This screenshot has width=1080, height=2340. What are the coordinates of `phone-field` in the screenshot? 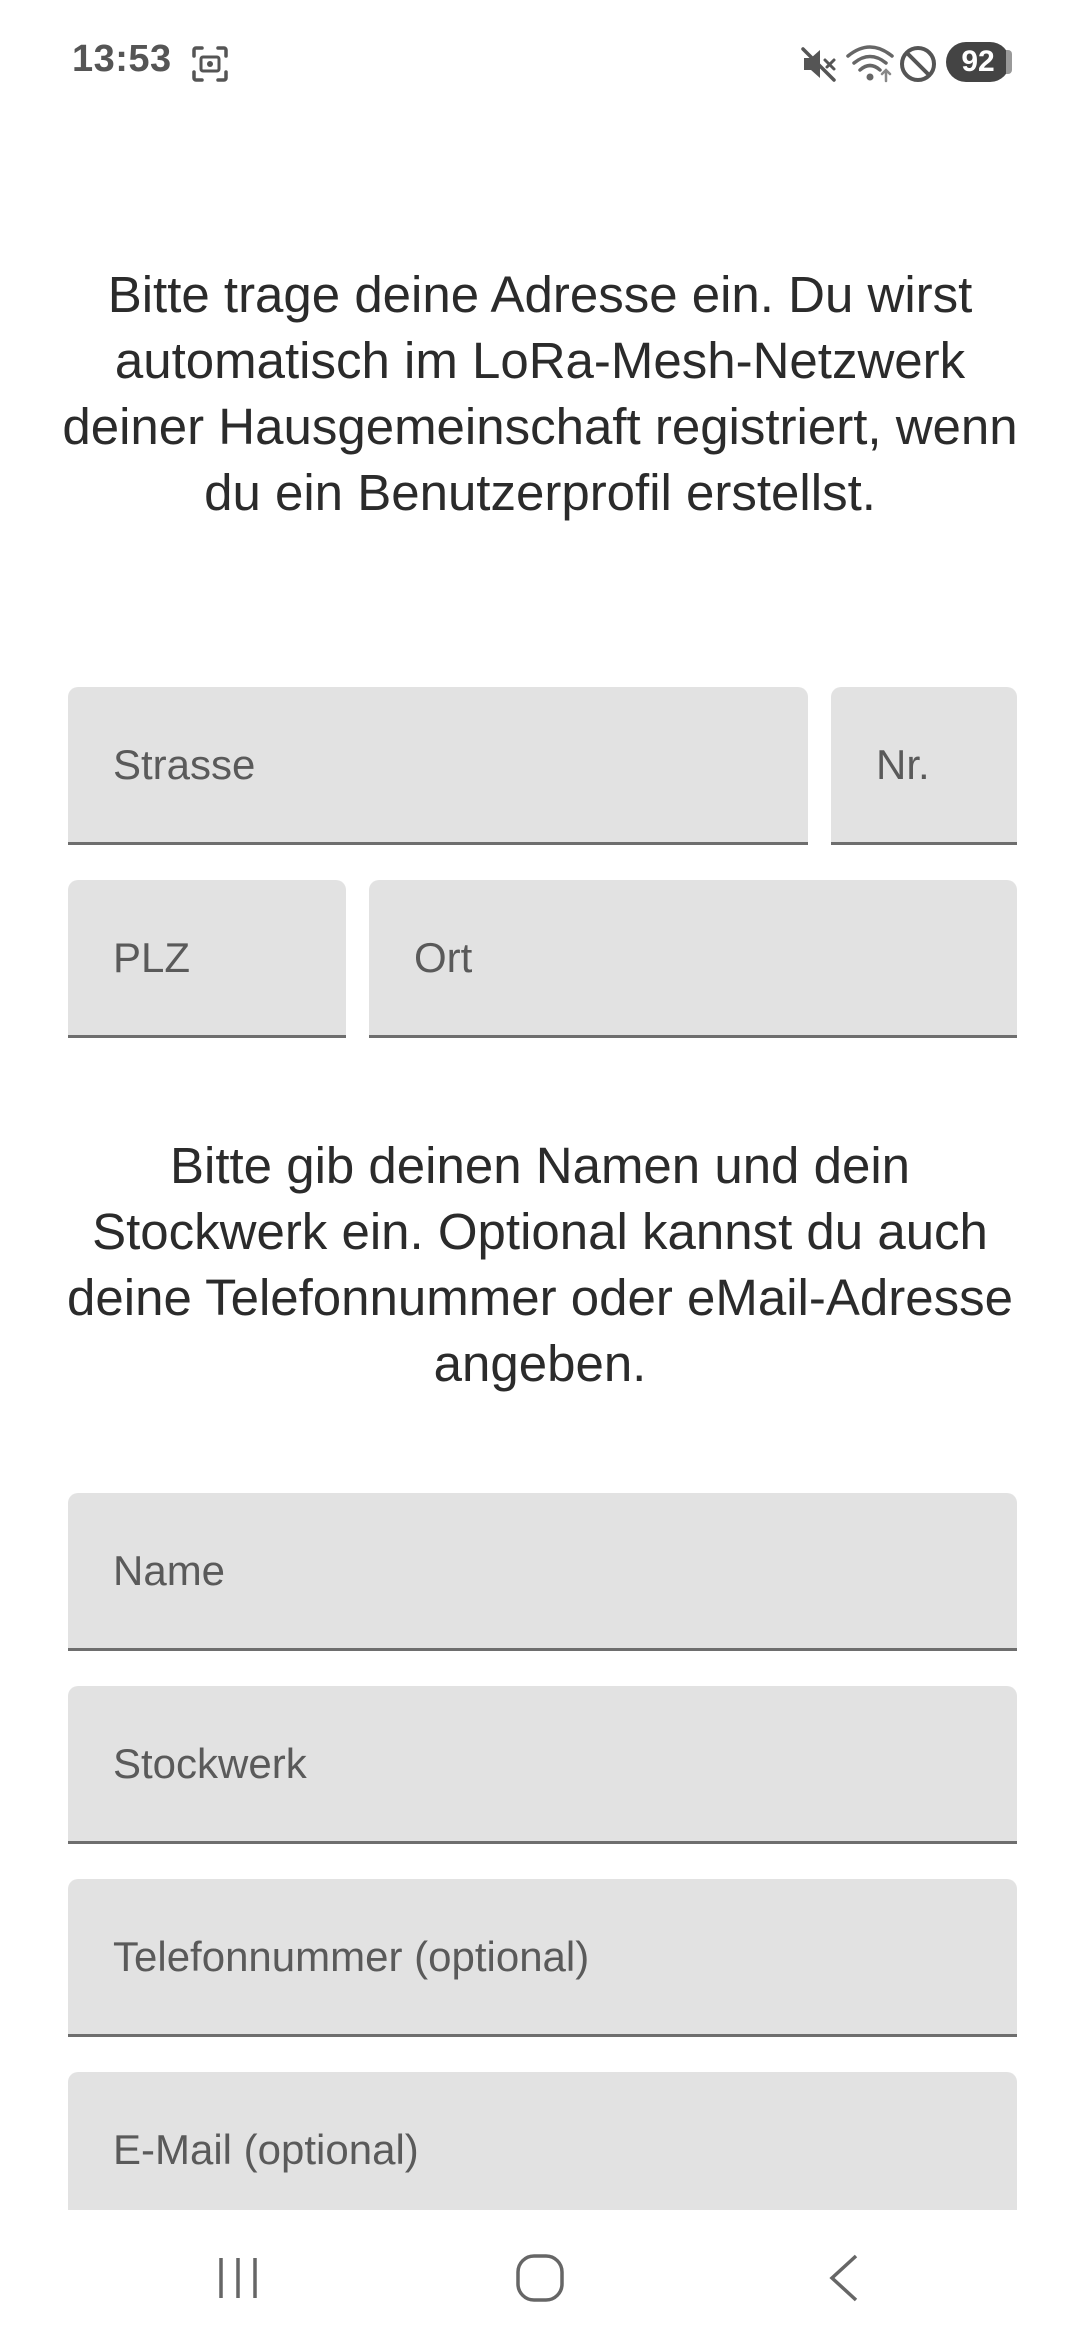 It's located at (542, 1958).